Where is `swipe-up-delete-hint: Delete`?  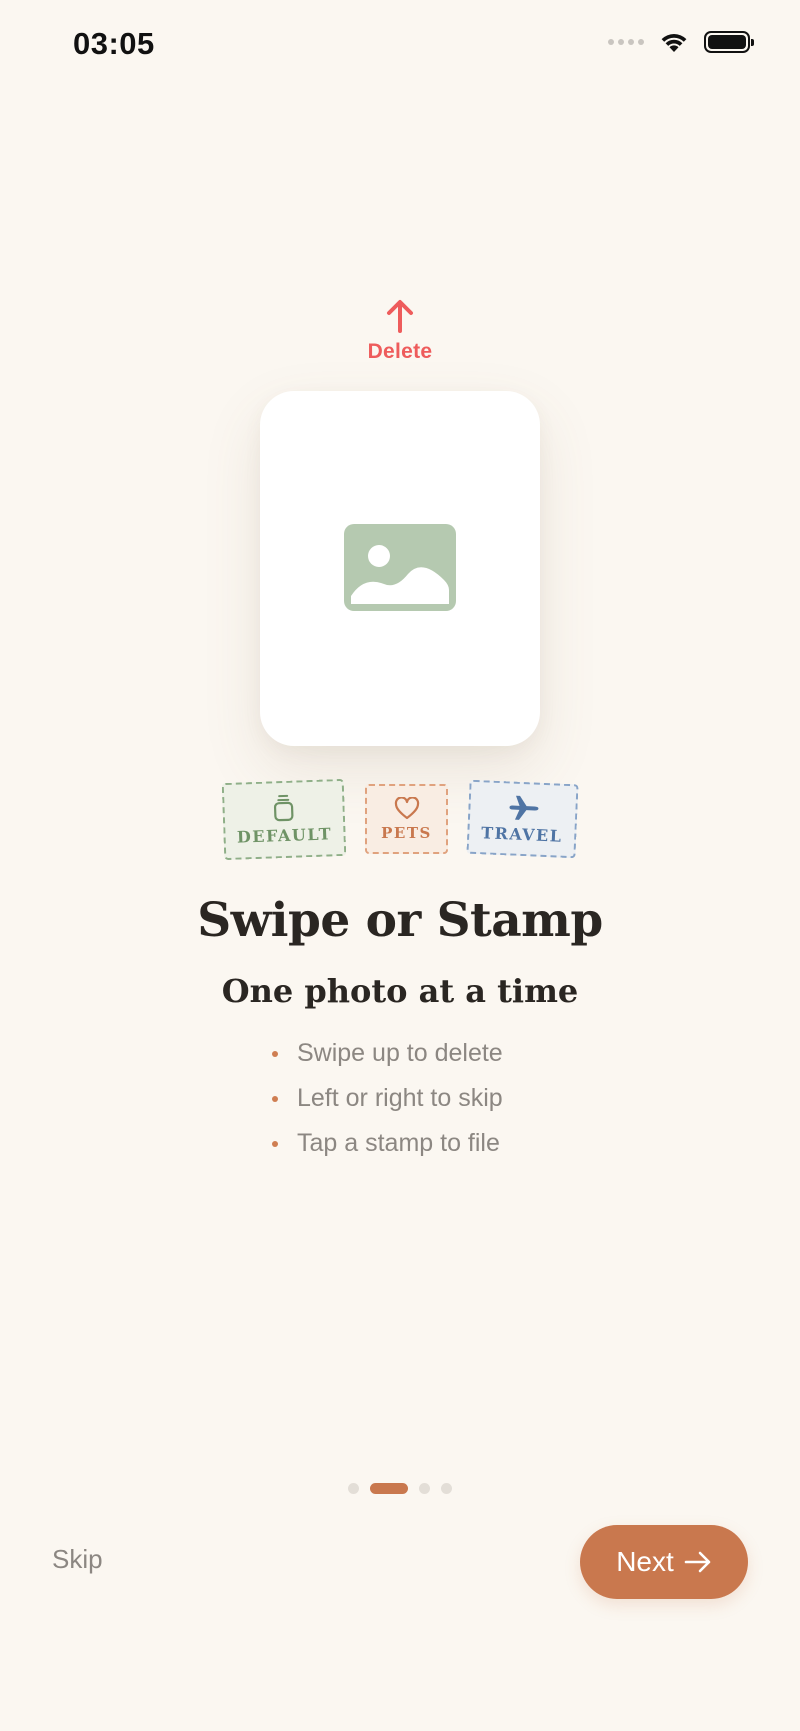 swipe-up-delete-hint: Delete is located at coordinates (400, 331).